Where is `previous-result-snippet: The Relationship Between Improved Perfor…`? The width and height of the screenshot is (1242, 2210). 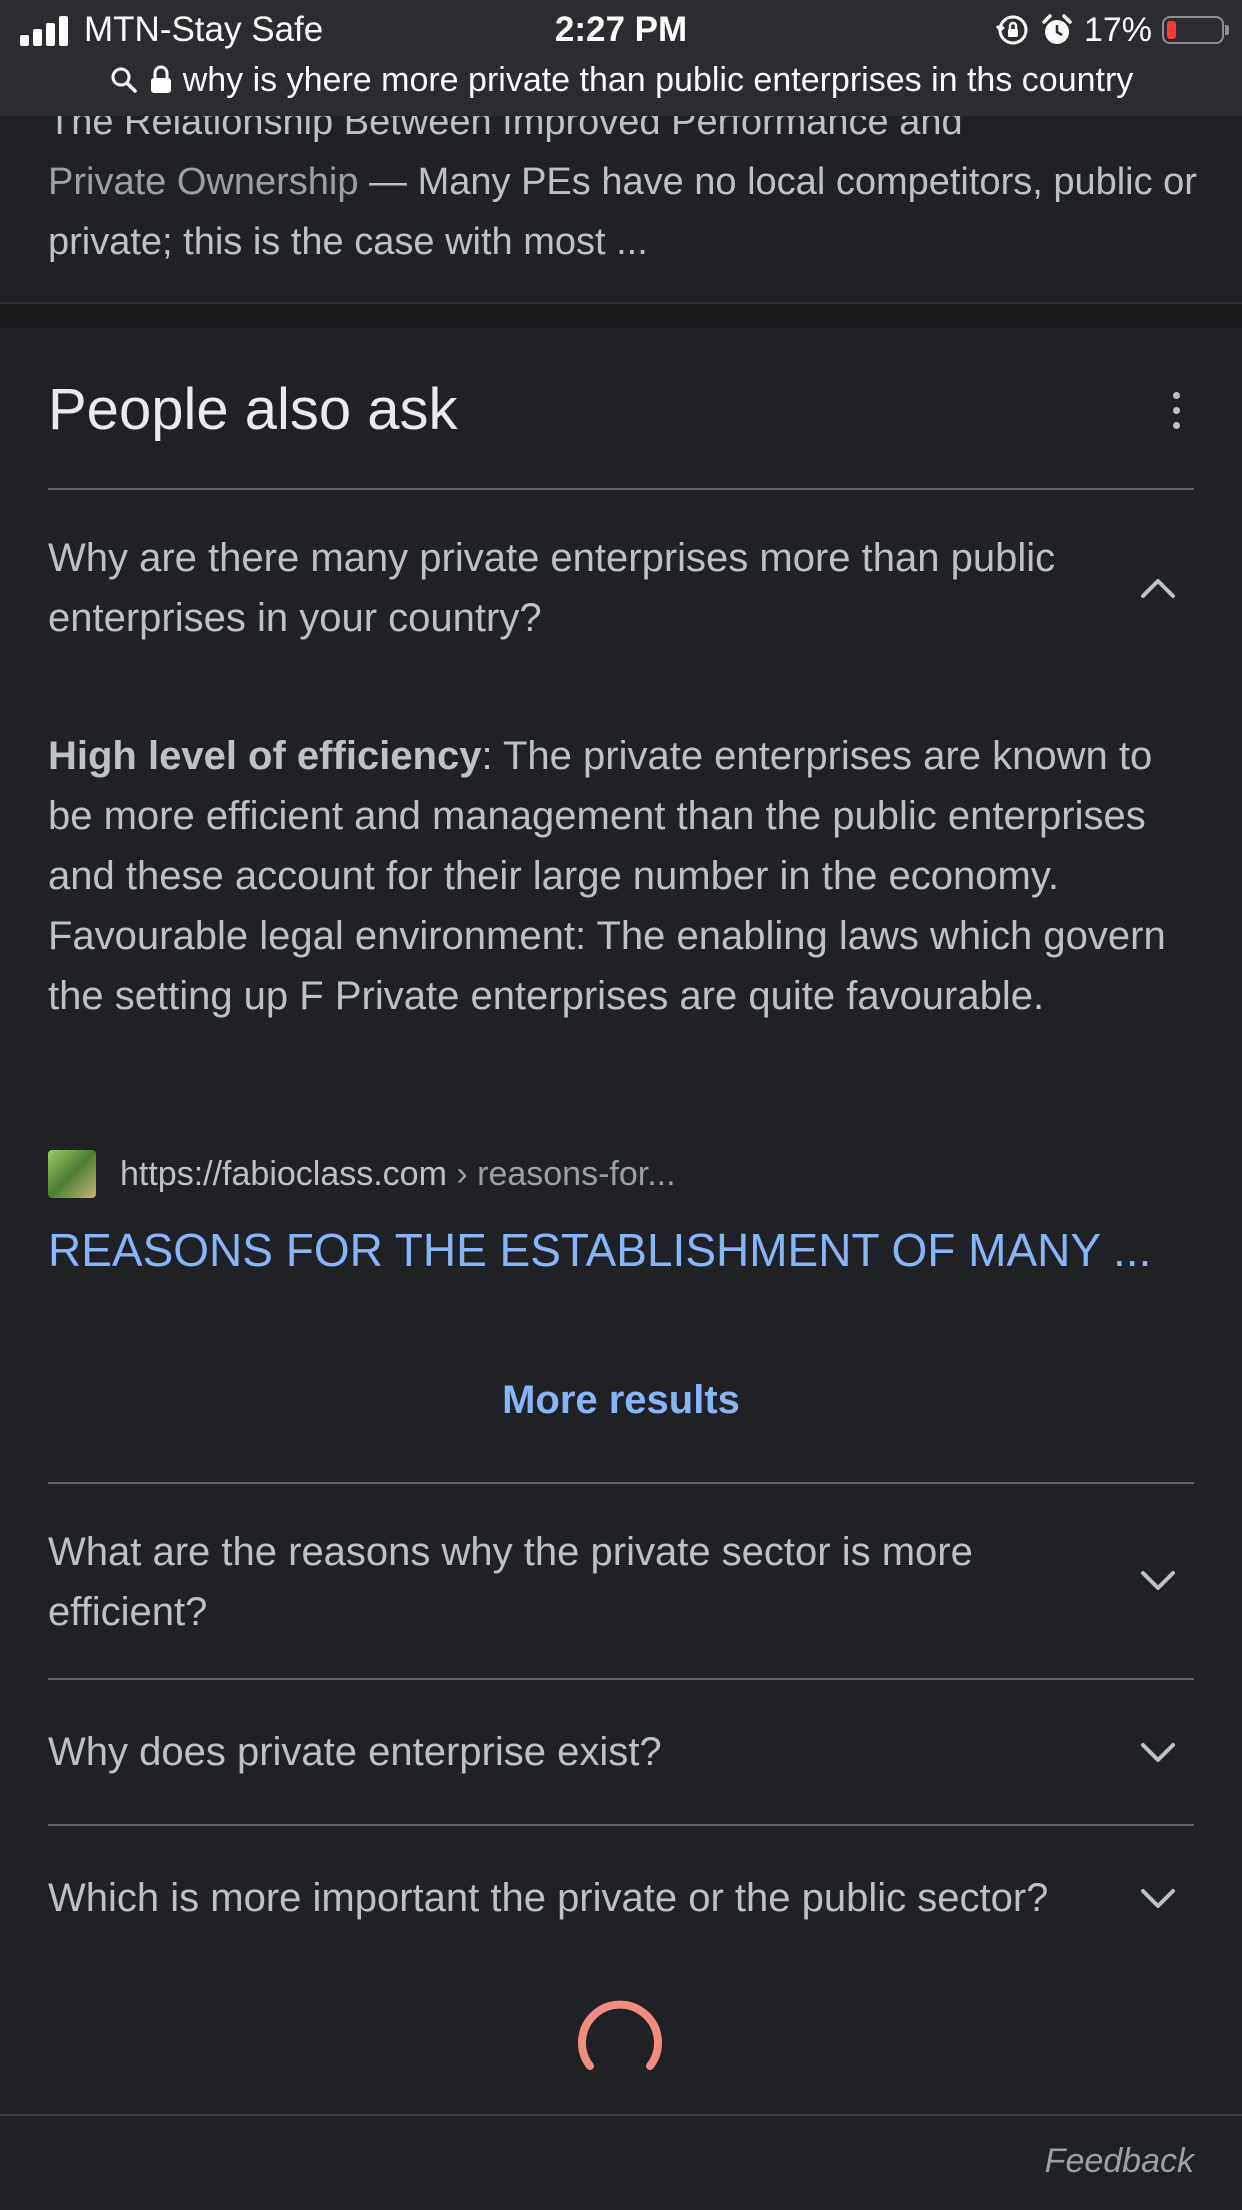
previous-result-snippet: The Relationship Between Improved Perfor… is located at coordinates (623, 194).